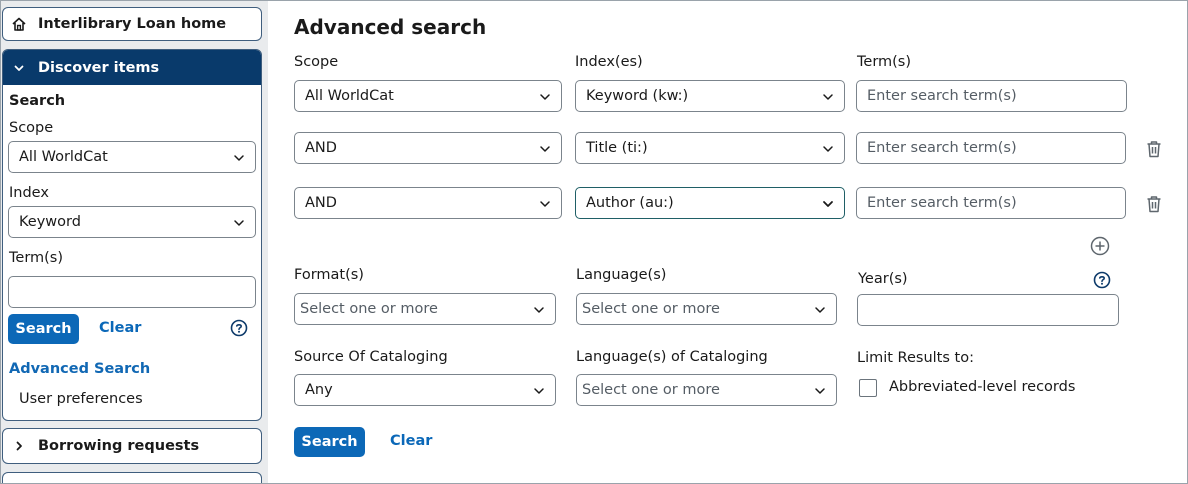 This screenshot has height=484, width=1188. What do you see at coordinates (31, 128) in the screenshot?
I see `sidebar-scope-label: Scope` at bounding box center [31, 128].